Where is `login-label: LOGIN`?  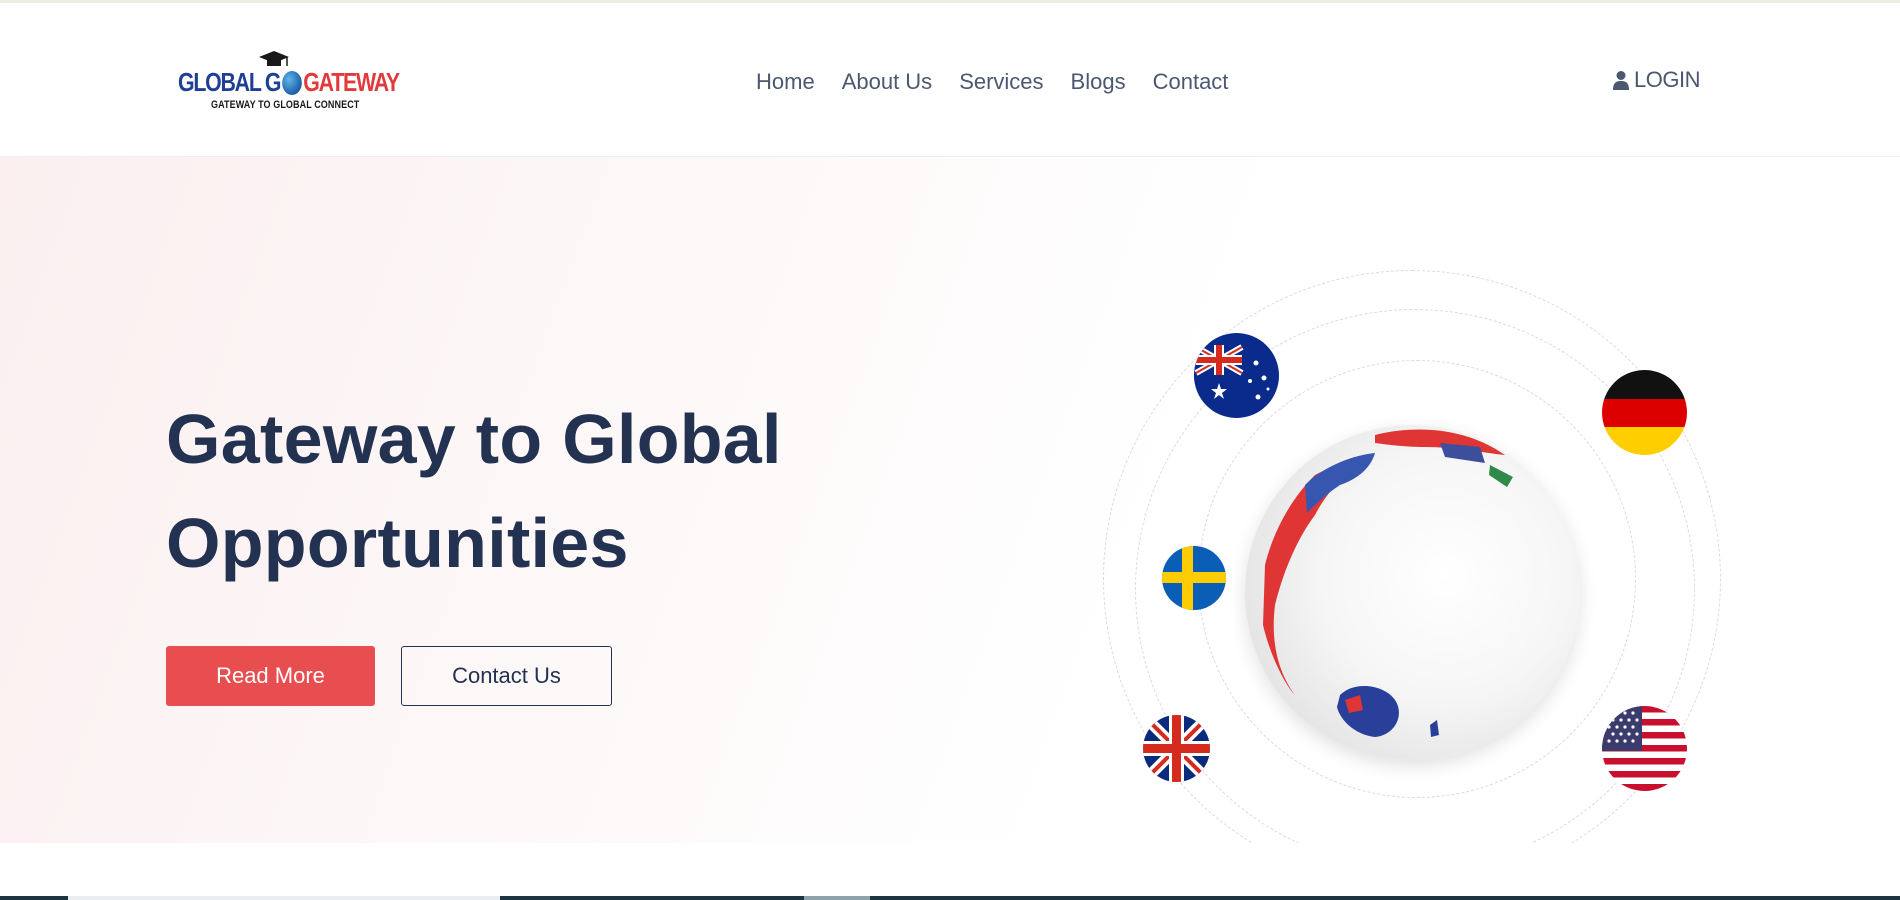 login-label: LOGIN is located at coordinates (1667, 79).